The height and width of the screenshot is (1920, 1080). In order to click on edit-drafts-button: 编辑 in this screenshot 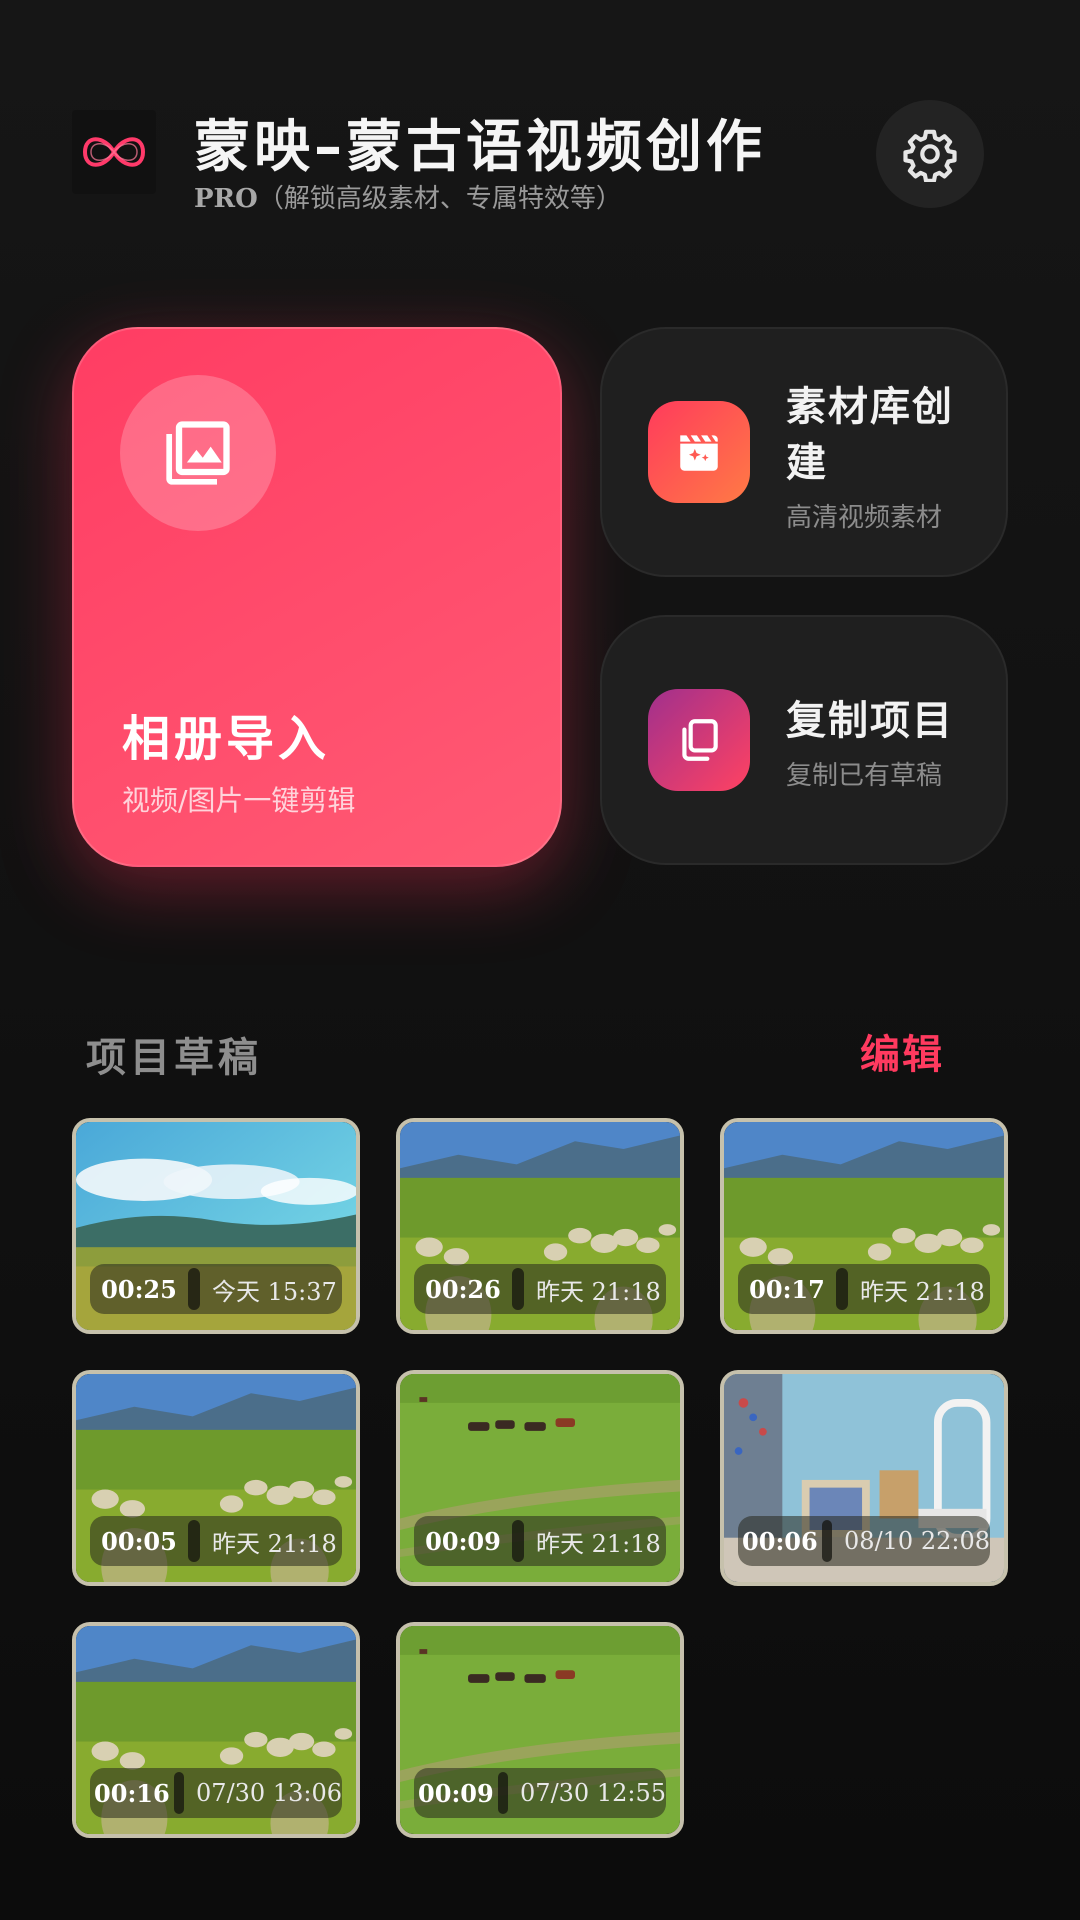, I will do `click(902, 1051)`.